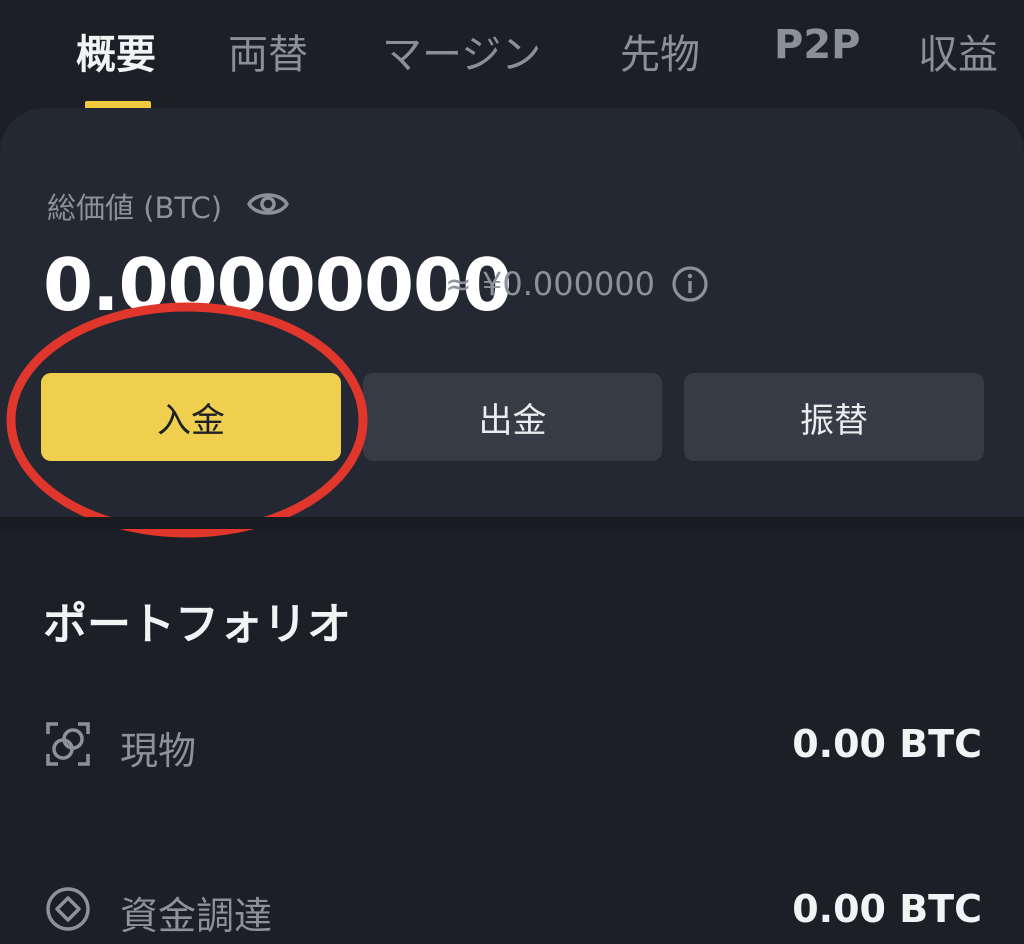  Describe the element at coordinates (158, 747) in the screenshot. I see `portfolio-row-label-spot: 現物` at that location.